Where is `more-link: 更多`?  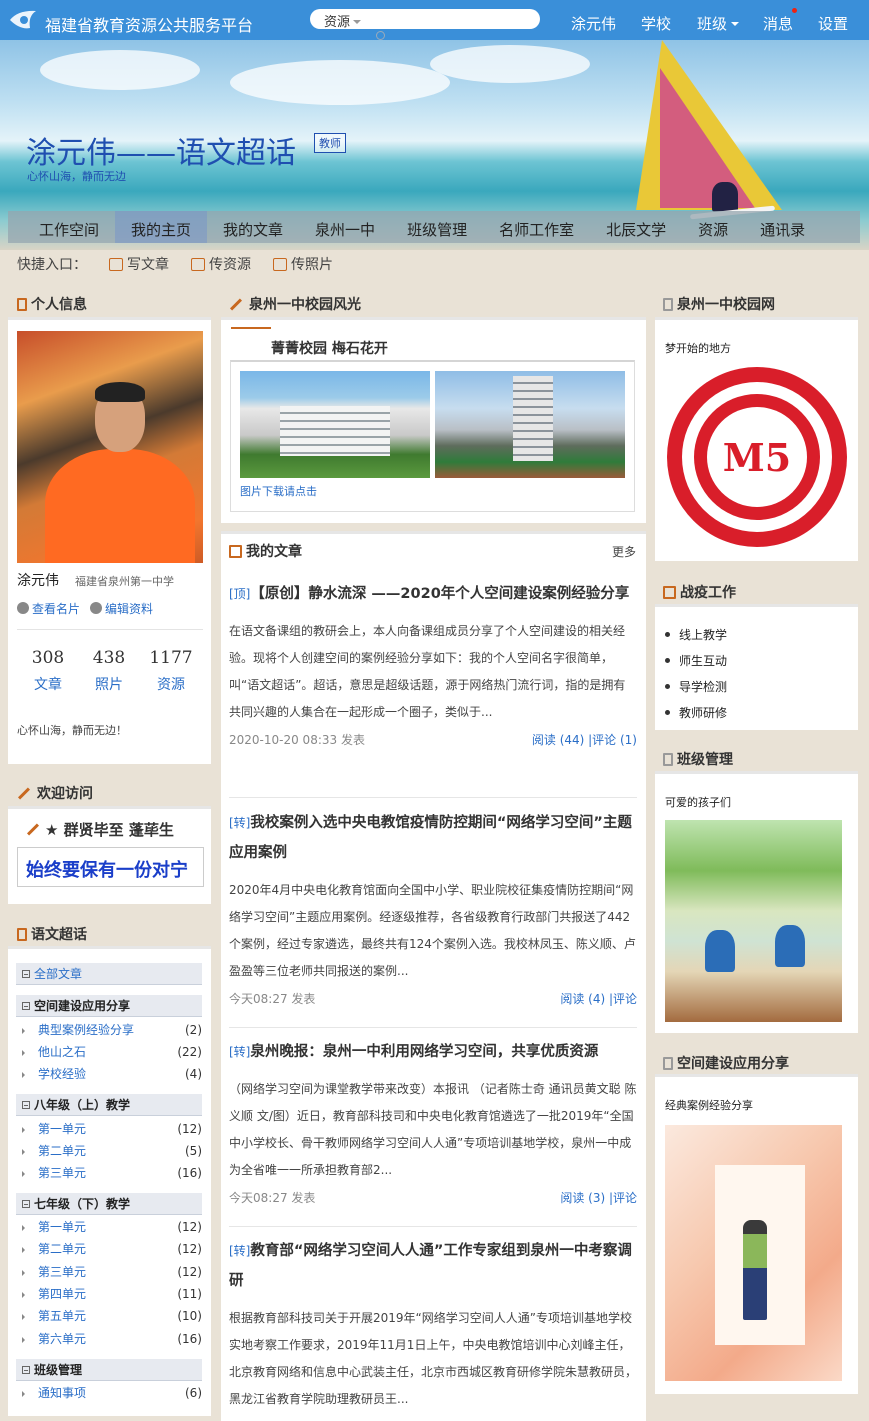
more-link: 更多 is located at coordinates (624, 551).